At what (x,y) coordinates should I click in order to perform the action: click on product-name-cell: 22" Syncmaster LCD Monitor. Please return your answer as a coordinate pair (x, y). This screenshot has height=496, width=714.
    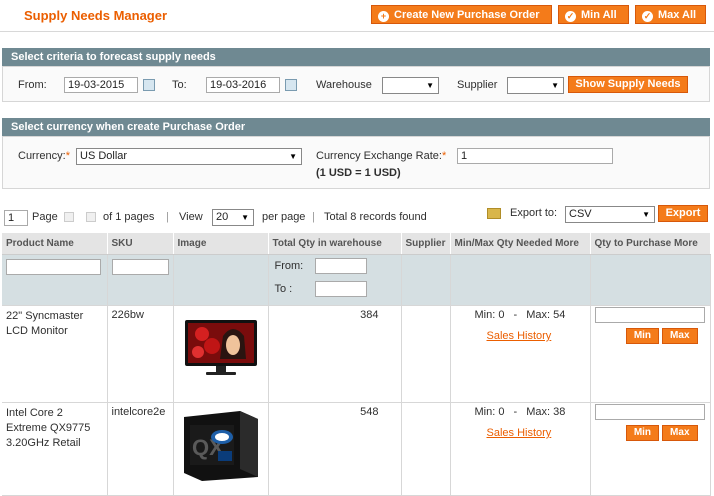
    Looking at the image, I should click on (55, 354).